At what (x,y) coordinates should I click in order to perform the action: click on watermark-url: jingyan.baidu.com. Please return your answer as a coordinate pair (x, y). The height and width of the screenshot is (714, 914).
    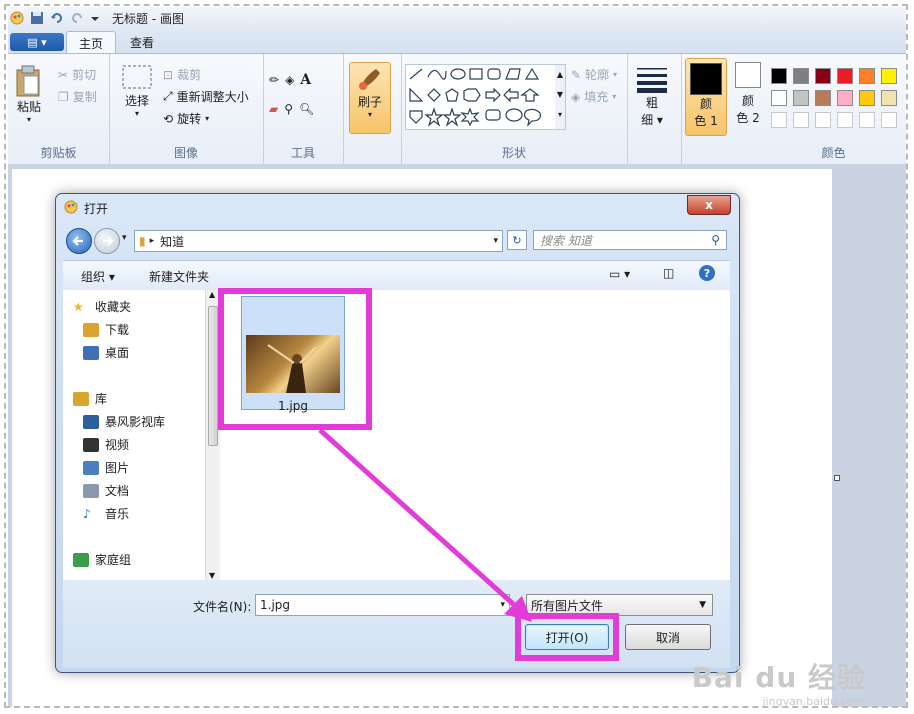
    Looking at the image, I should click on (813, 701).